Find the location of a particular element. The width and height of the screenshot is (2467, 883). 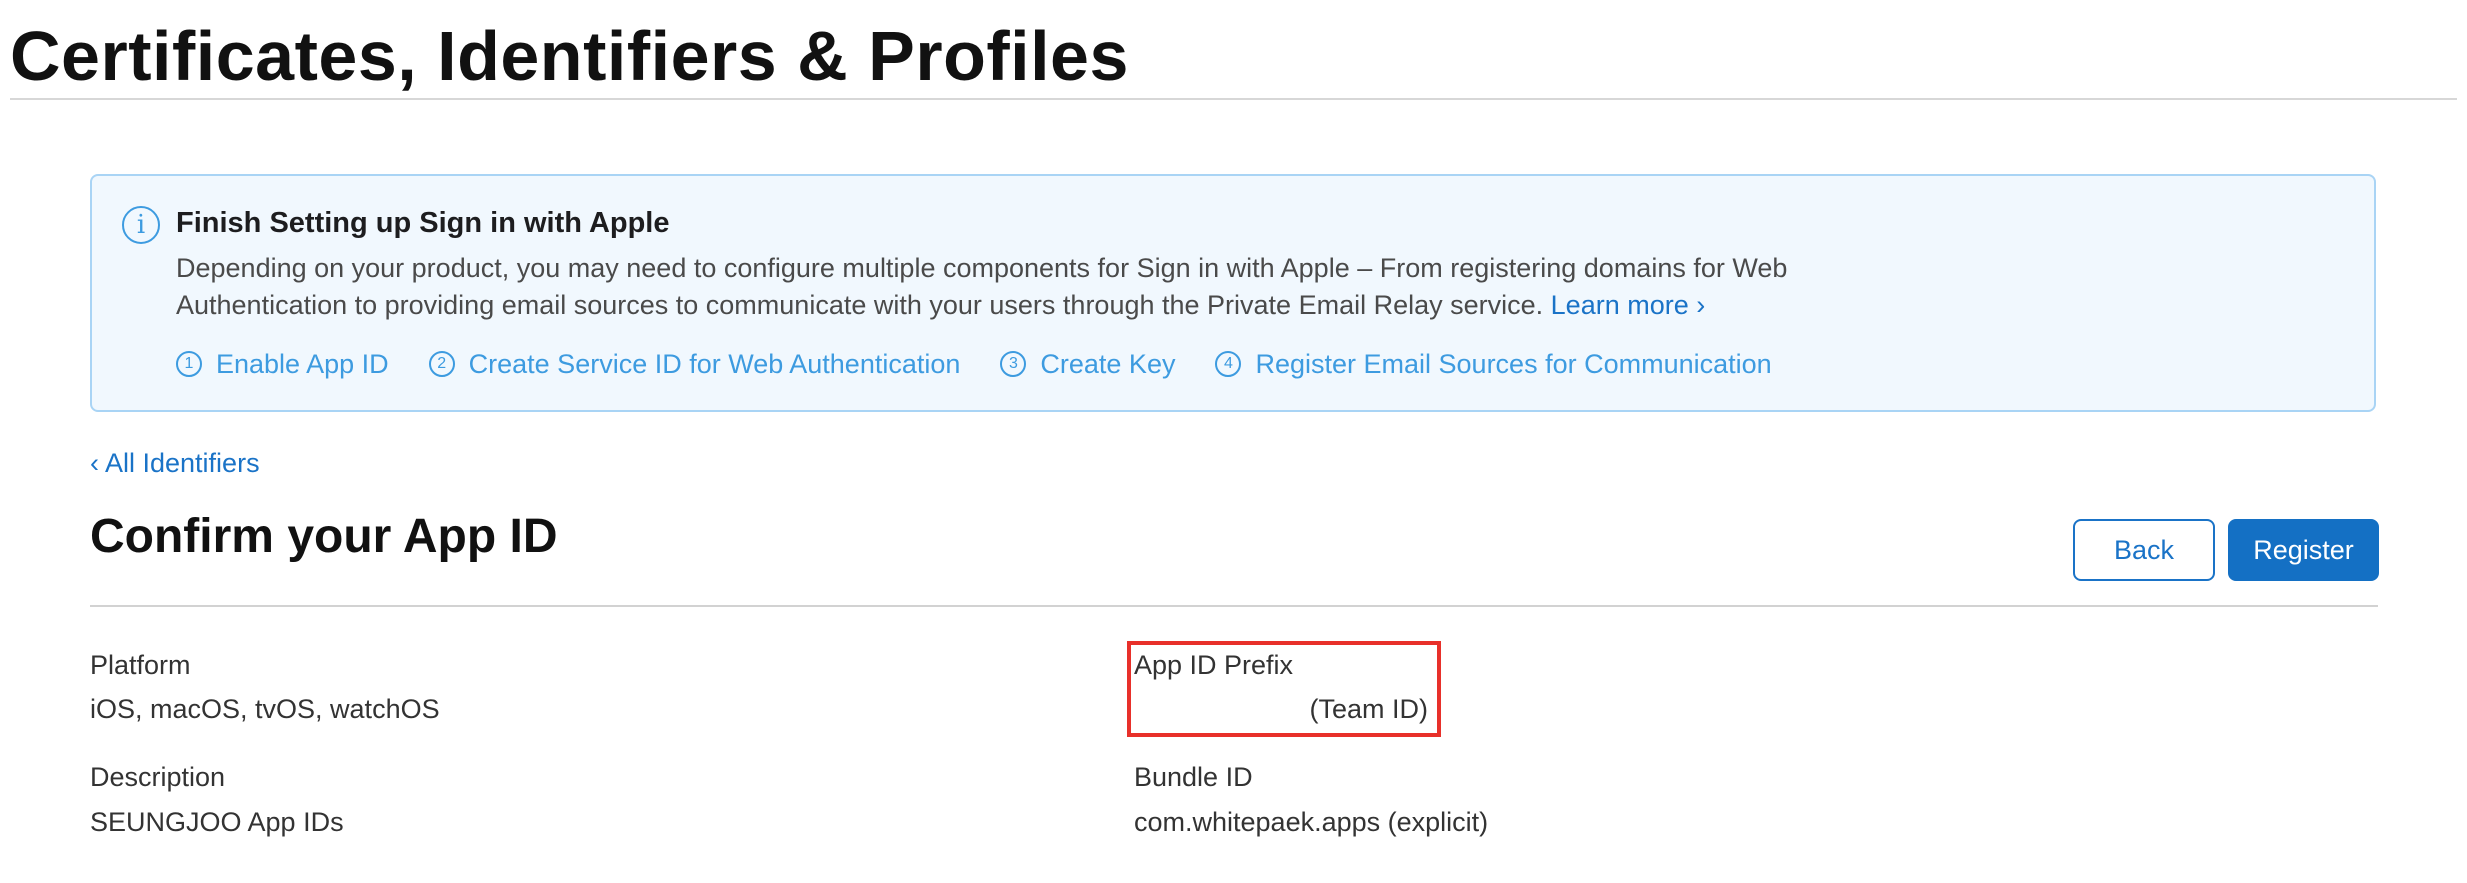

section-divider is located at coordinates (1234, 606).